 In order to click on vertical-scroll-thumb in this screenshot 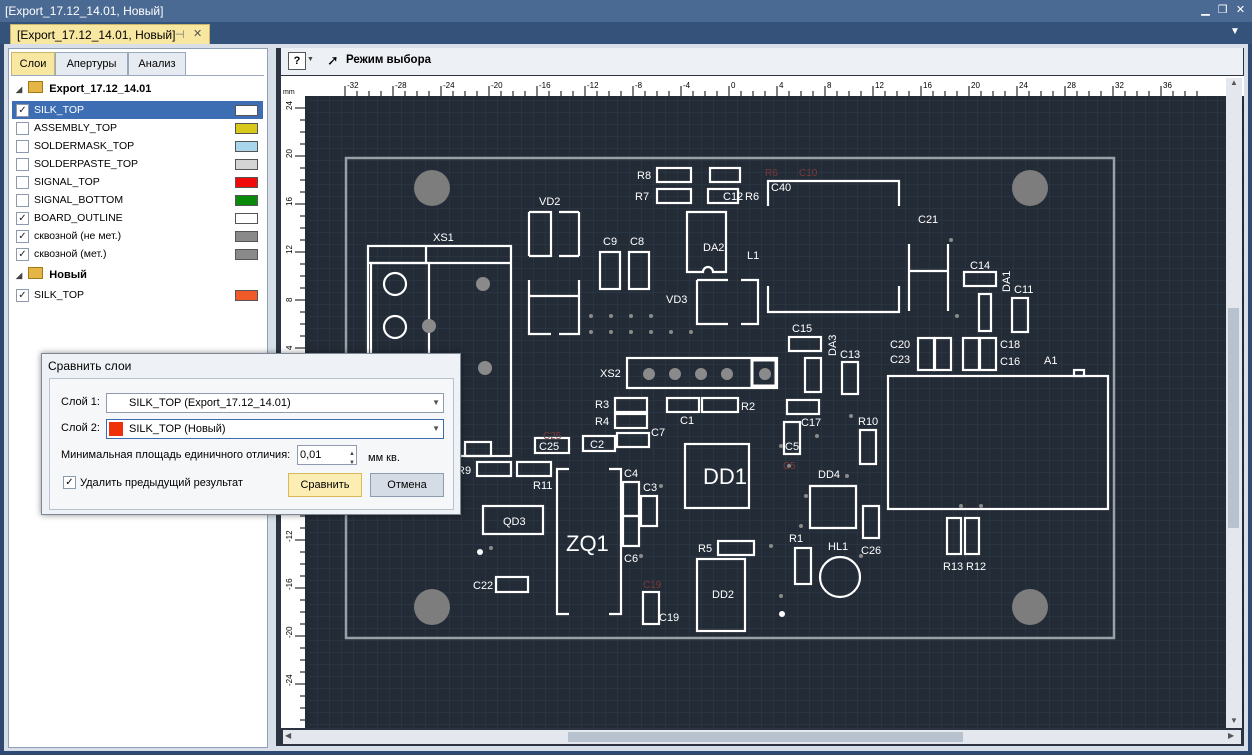, I will do `click(1233, 418)`.